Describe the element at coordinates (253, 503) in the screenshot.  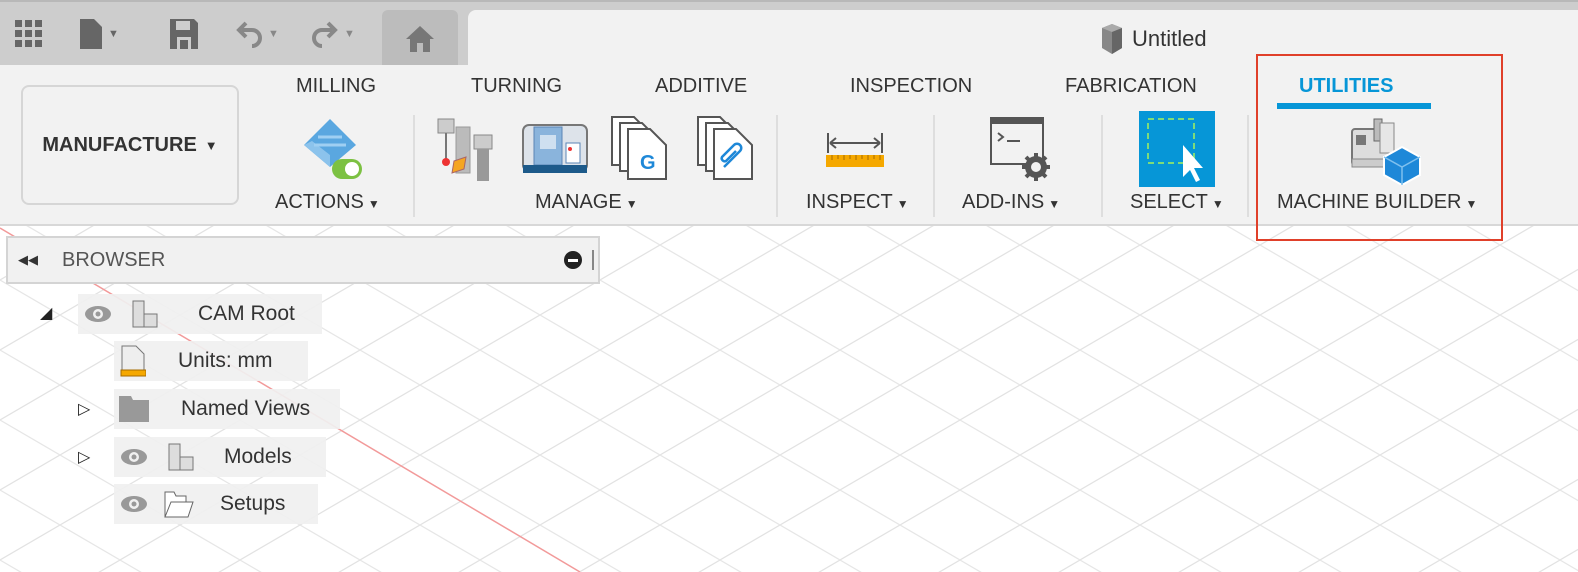
I see `tree-item-label: Setups` at that location.